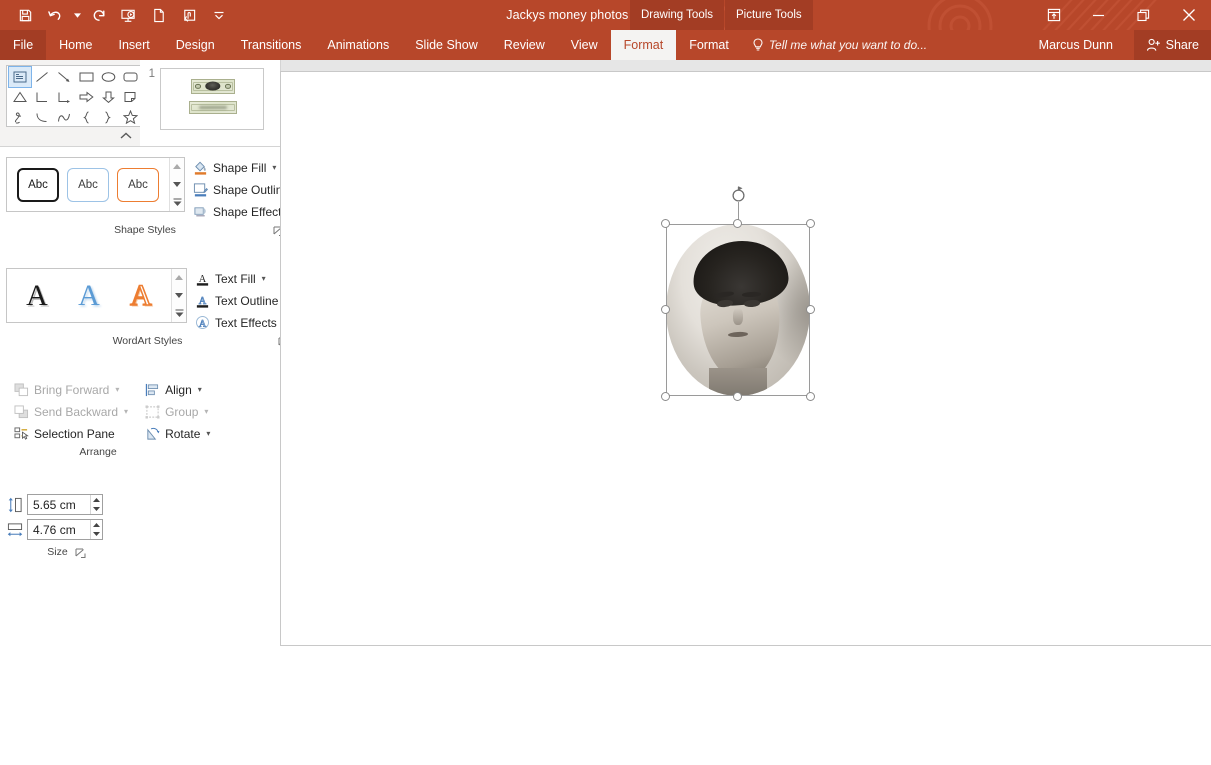 The width and height of the screenshot is (1211, 765). I want to click on shape-width-input, so click(59, 529).